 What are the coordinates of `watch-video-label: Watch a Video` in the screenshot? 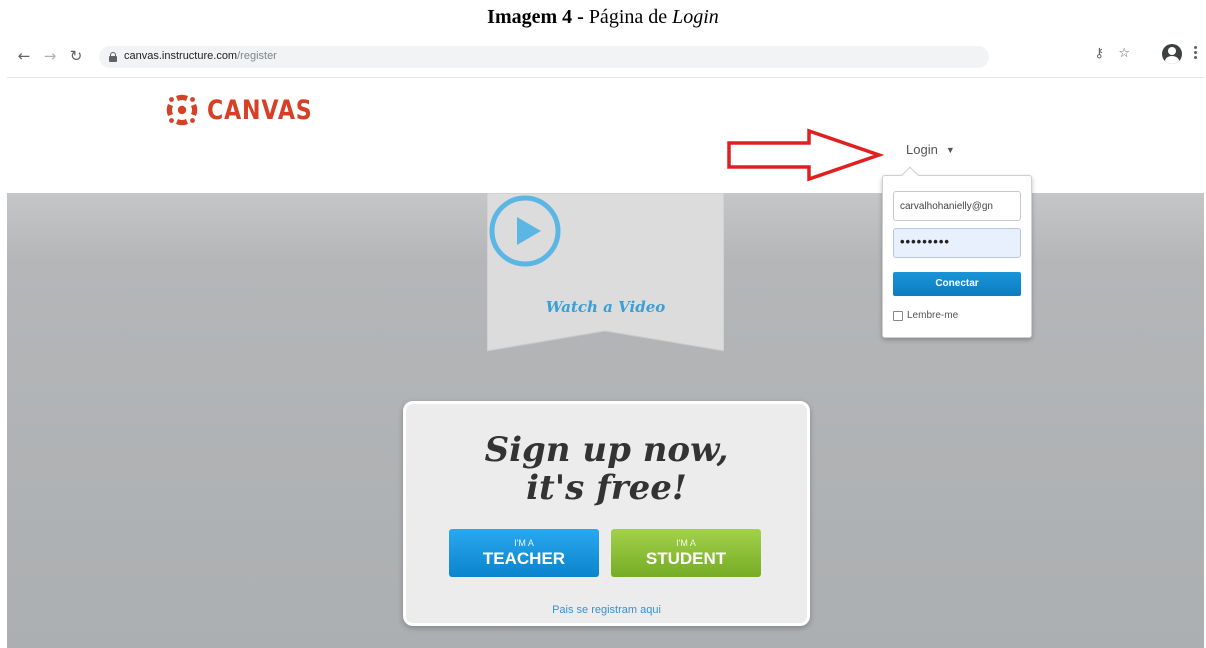 It's located at (605, 307).